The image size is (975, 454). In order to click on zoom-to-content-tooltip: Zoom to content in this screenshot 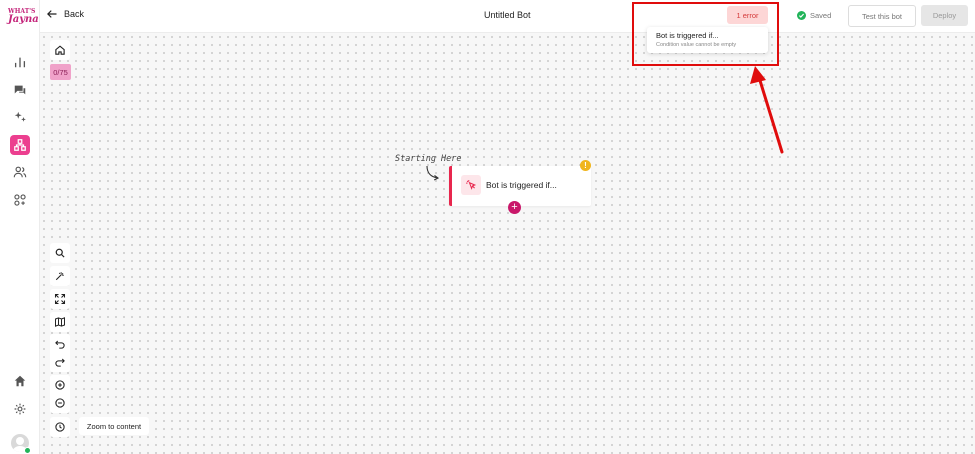, I will do `click(114, 426)`.